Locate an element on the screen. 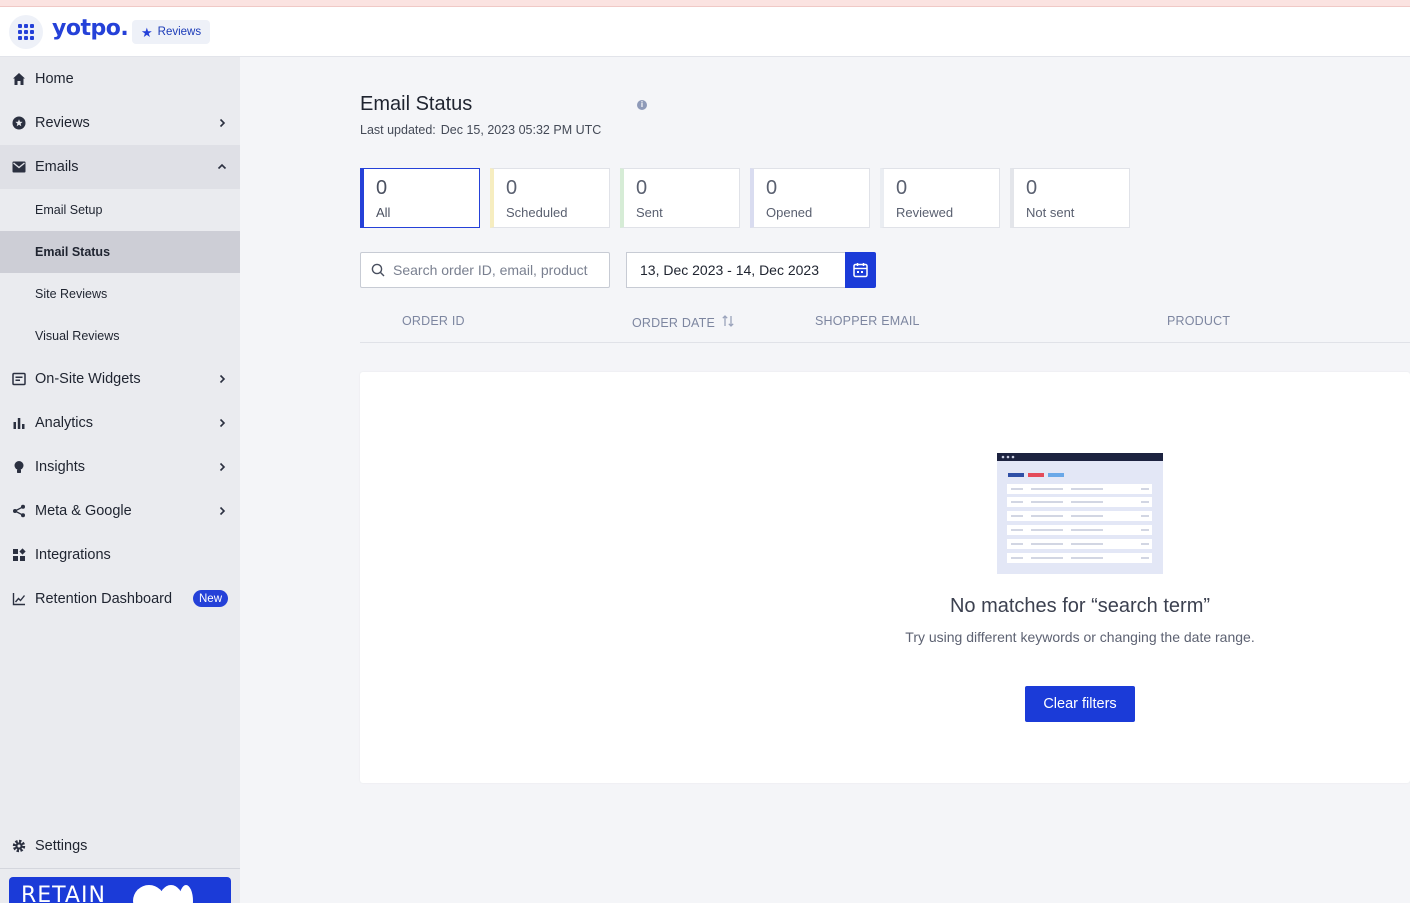 Image resolution: width=1410 pixels, height=903 pixels. sidebar-subitem-label: Site Reviews is located at coordinates (71, 294).